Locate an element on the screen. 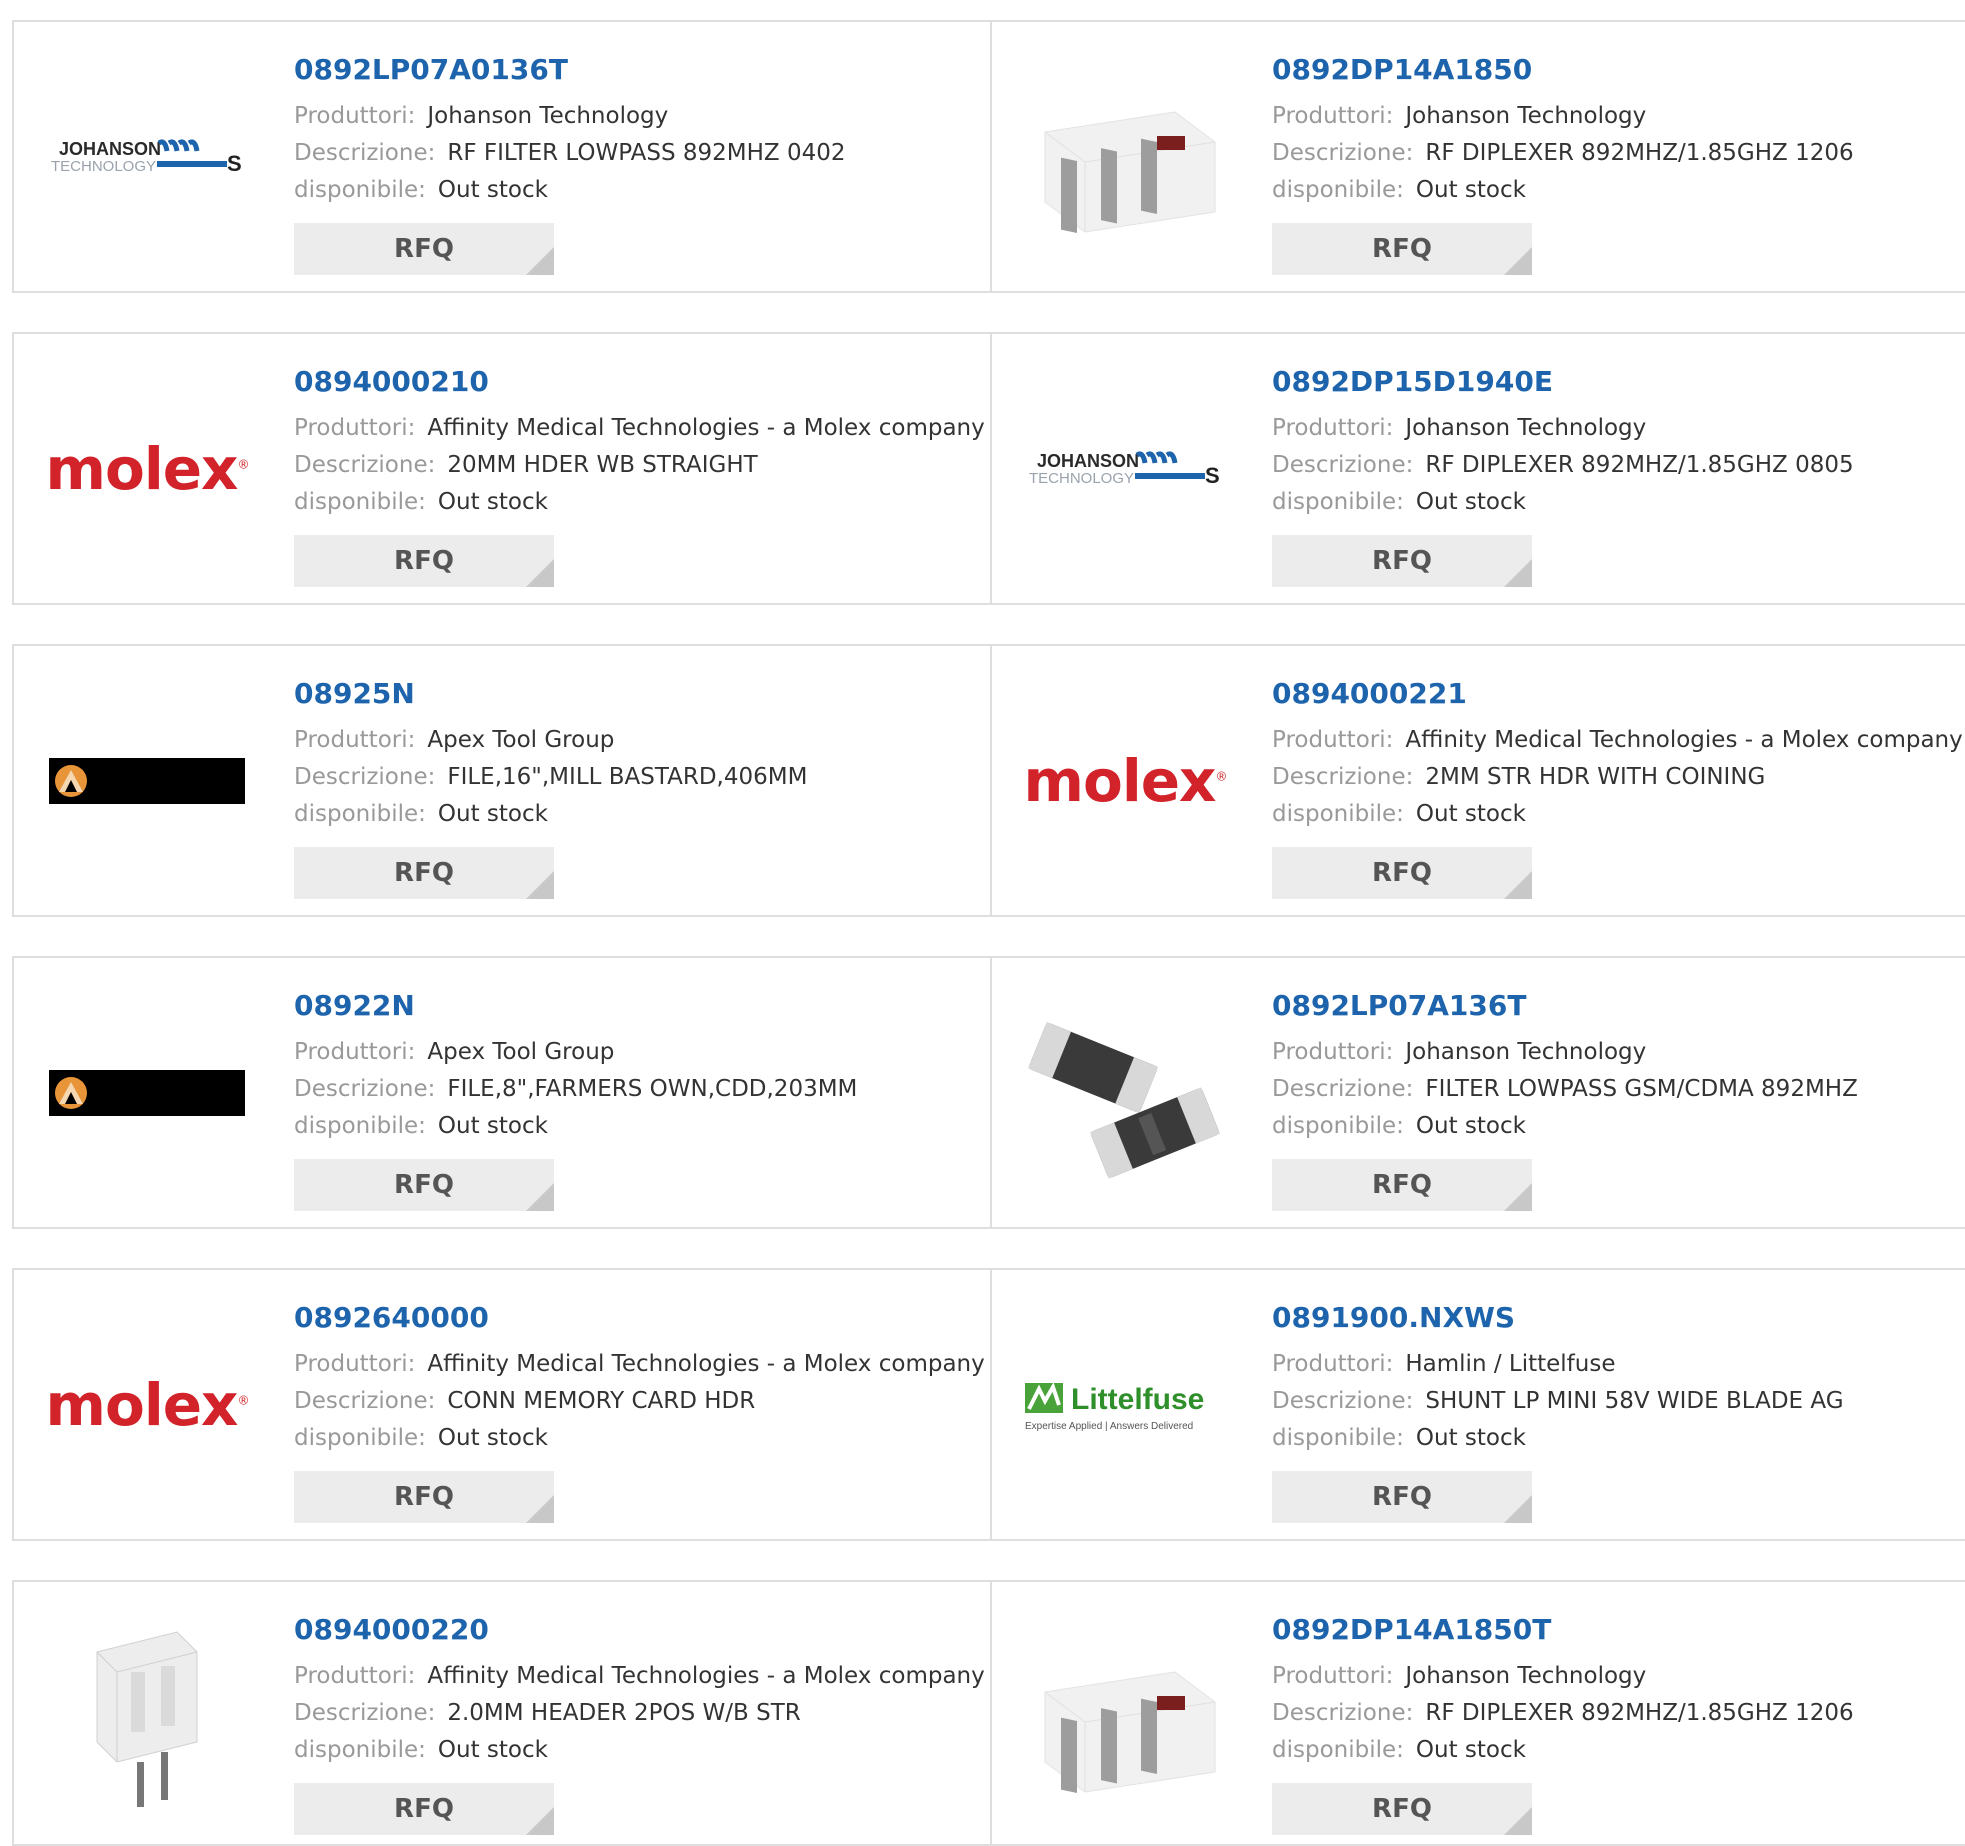  part-number-link: 0892LP07A0136T is located at coordinates (637, 70).